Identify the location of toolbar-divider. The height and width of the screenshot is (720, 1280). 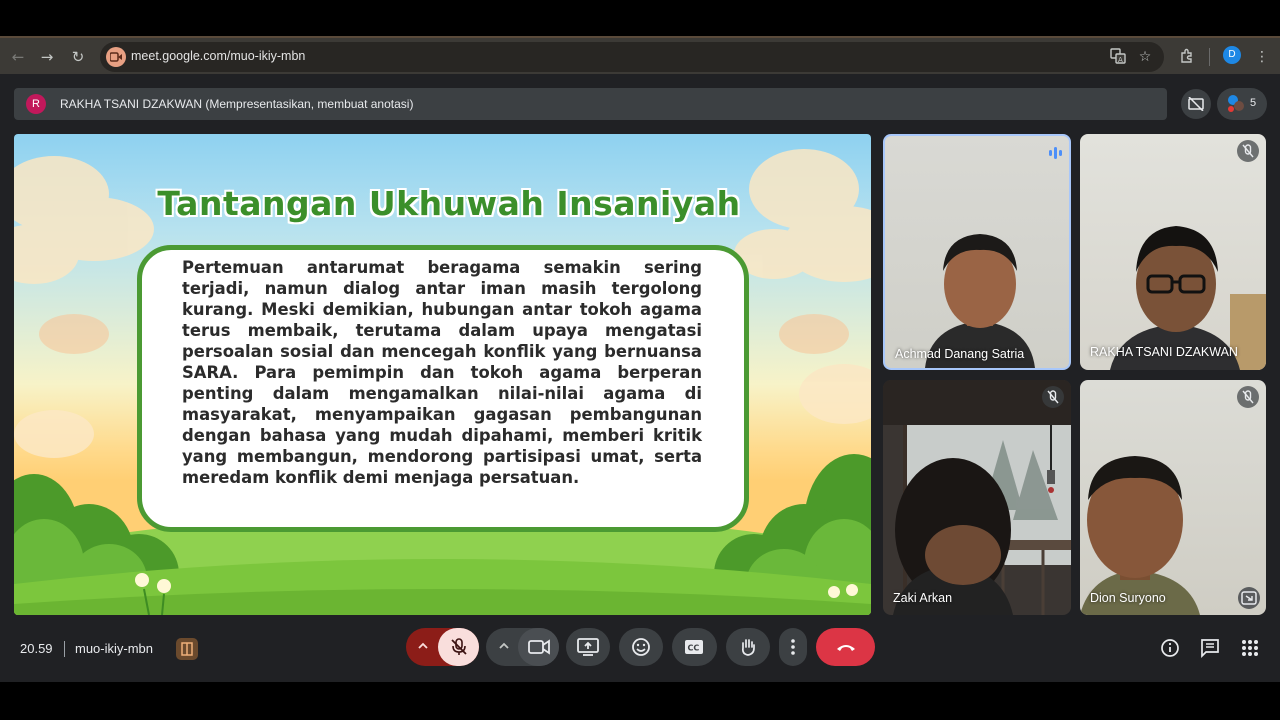
(1209, 57).